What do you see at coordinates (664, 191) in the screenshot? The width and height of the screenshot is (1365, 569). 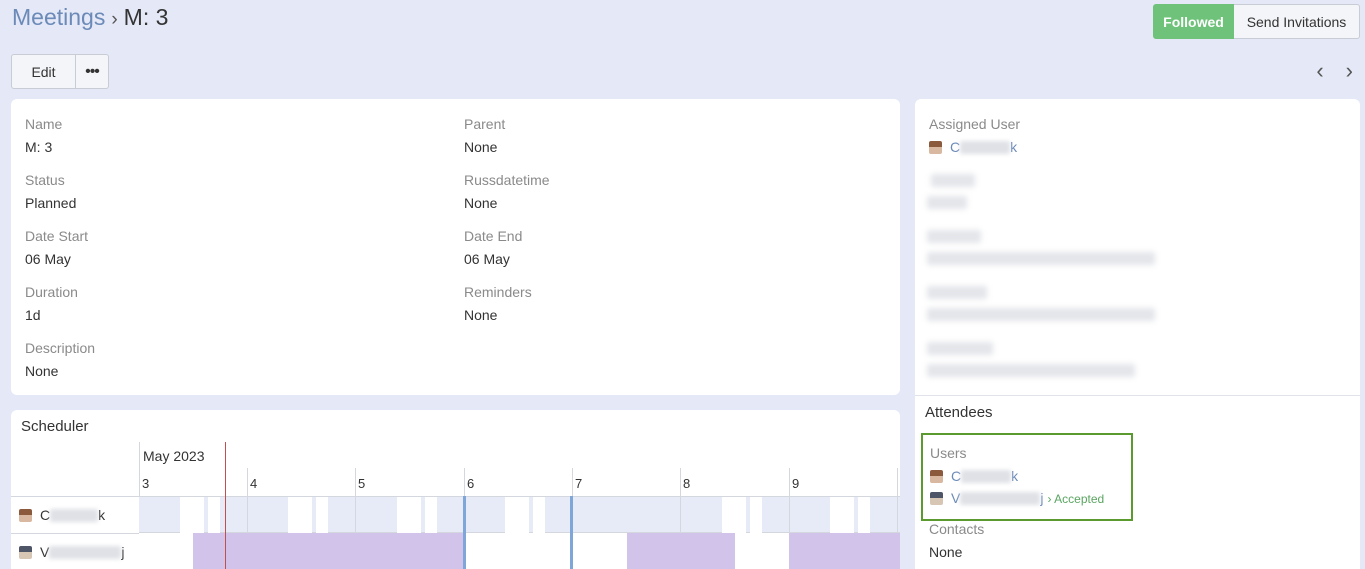 I see `field-russdatetime: Russdatetime None` at bounding box center [664, 191].